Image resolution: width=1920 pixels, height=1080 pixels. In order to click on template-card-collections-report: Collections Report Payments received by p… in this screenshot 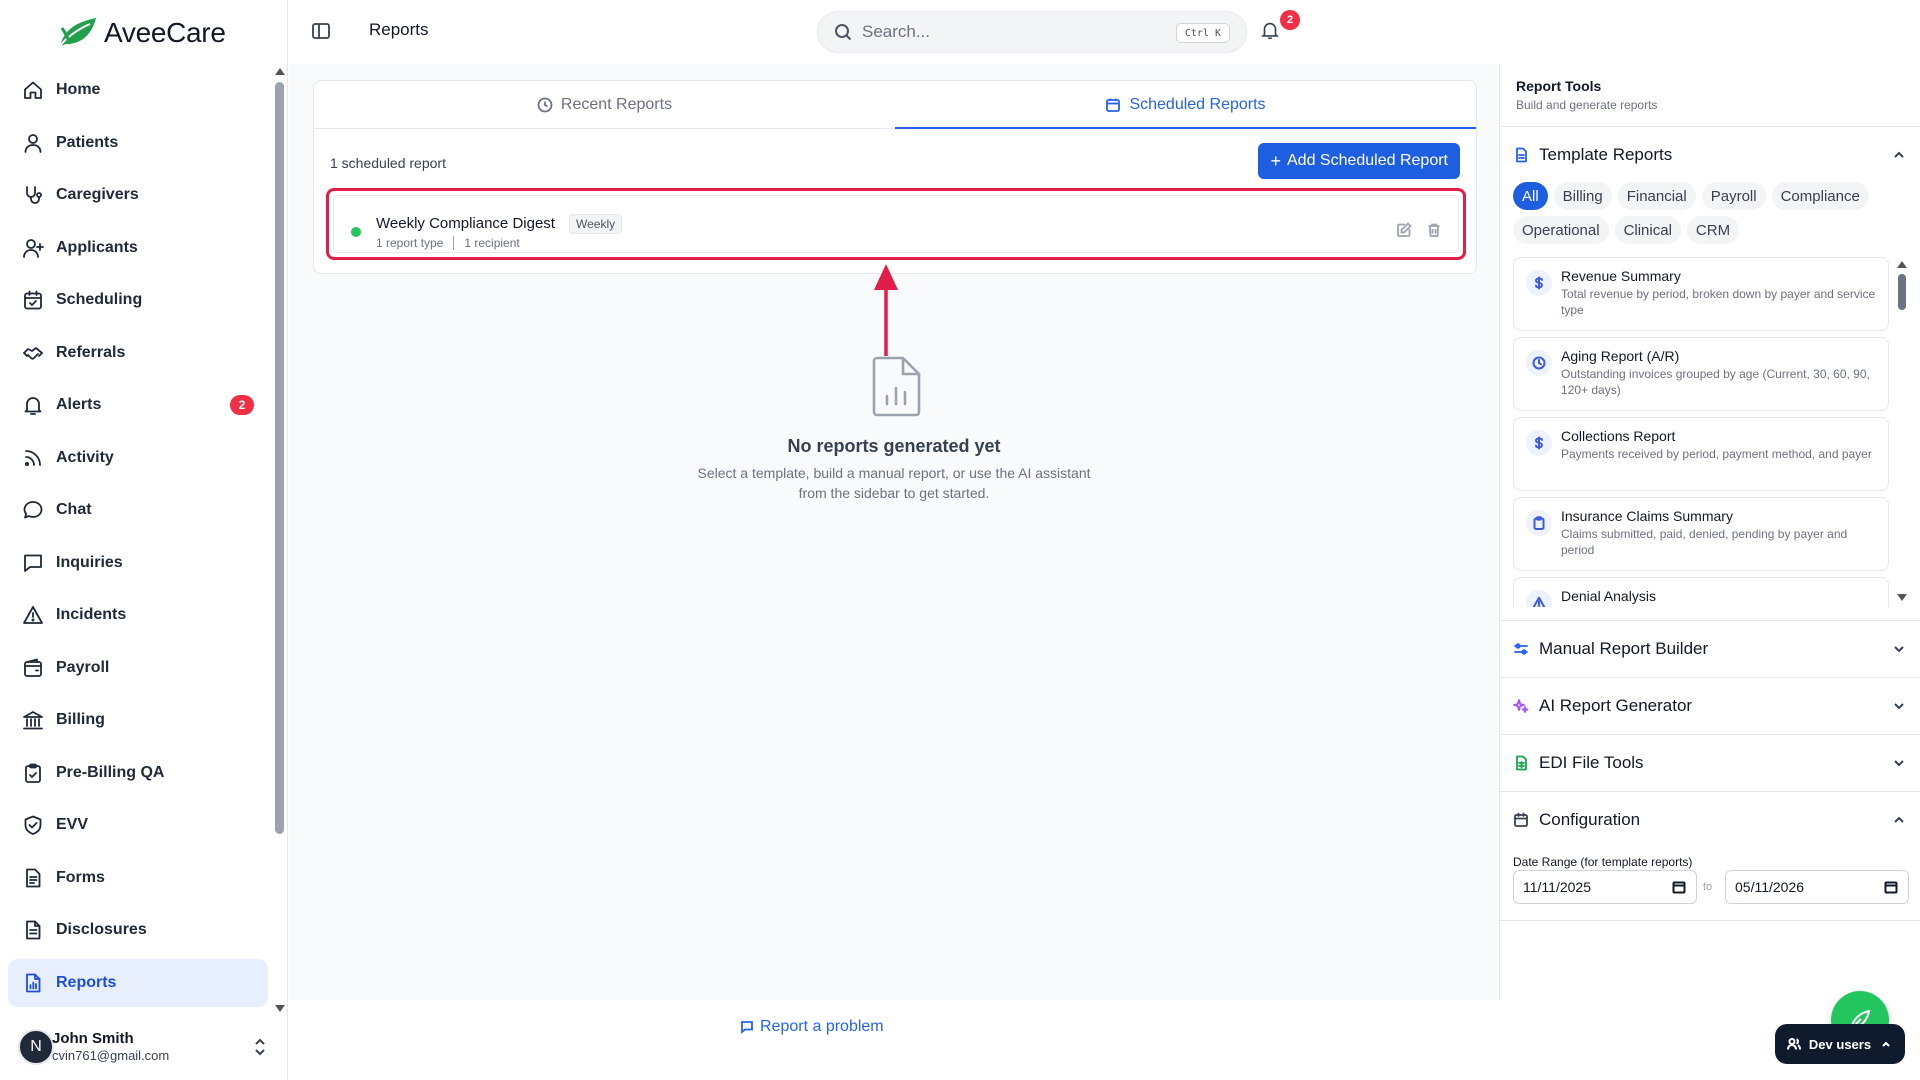, I will do `click(1701, 454)`.